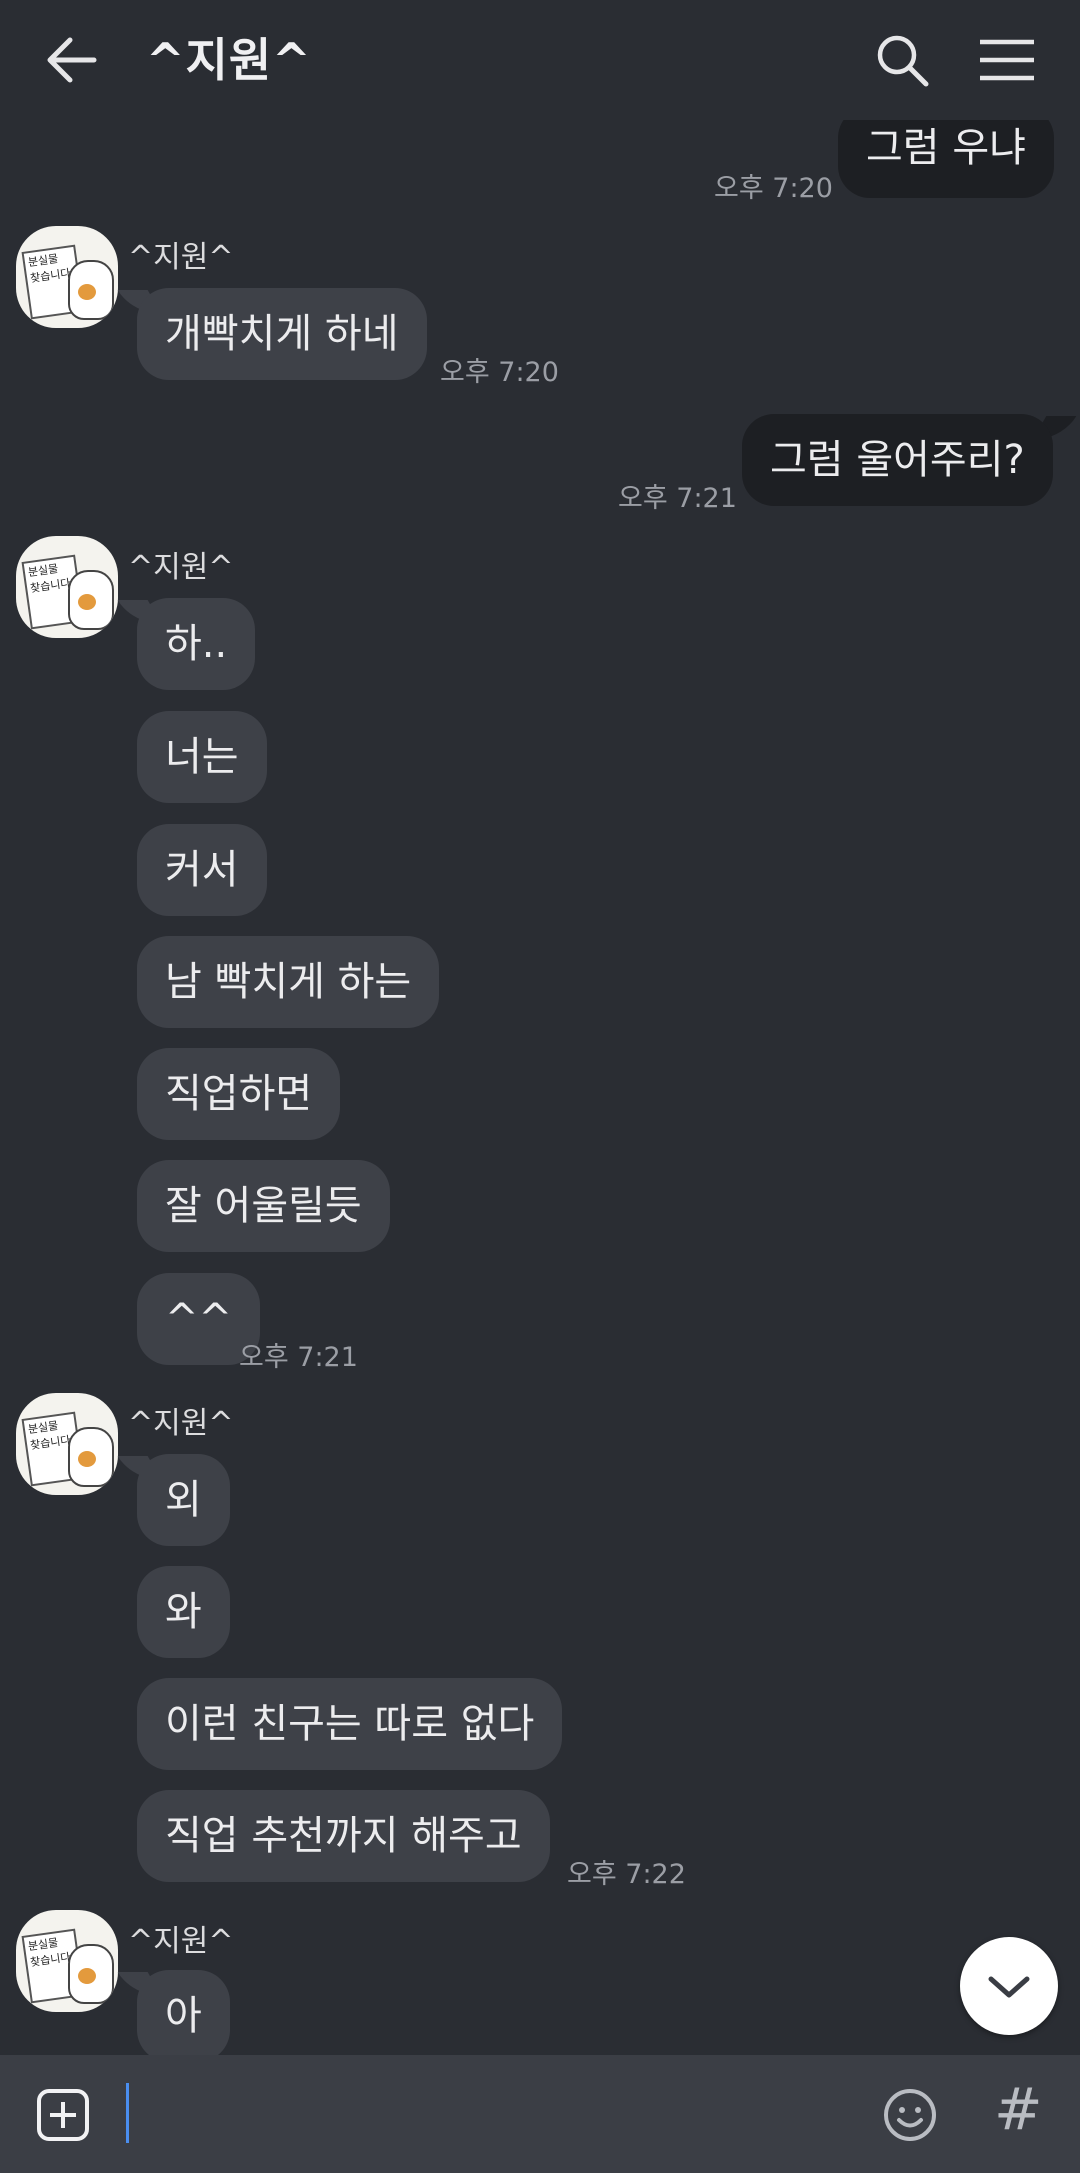 This screenshot has width=1080, height=2173. Describe the element at coordinates (540, 60) in the screenshot. I see `chat-header: ^지원^` at that location.